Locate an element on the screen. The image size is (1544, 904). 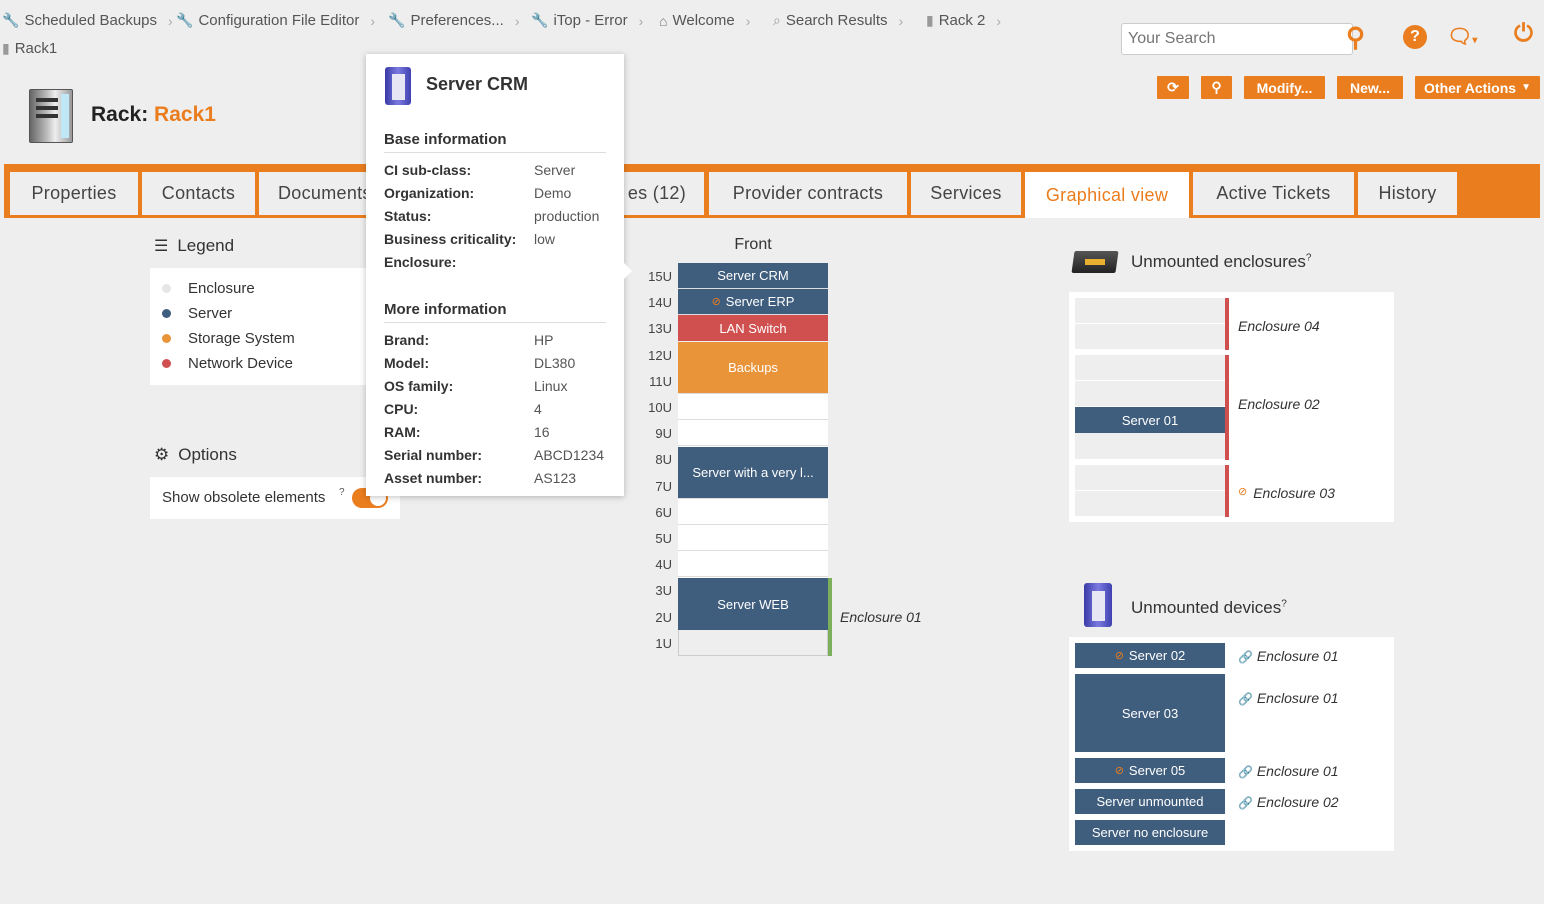
breadcrumb-item-rack2: ▮ Rack 2 › is located at coordinates (963, 20).